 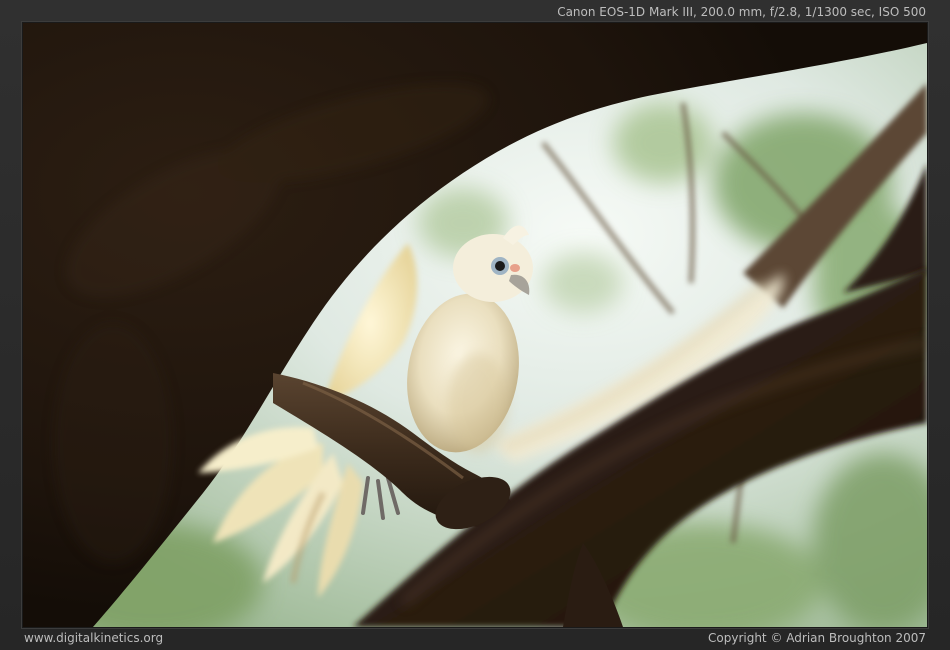 What do you see at coordinates (817, 638) in the screenshot?
I see `copyright-caption: Copyright © Adrian Broughton 2007` at bounding box center [817, 638].